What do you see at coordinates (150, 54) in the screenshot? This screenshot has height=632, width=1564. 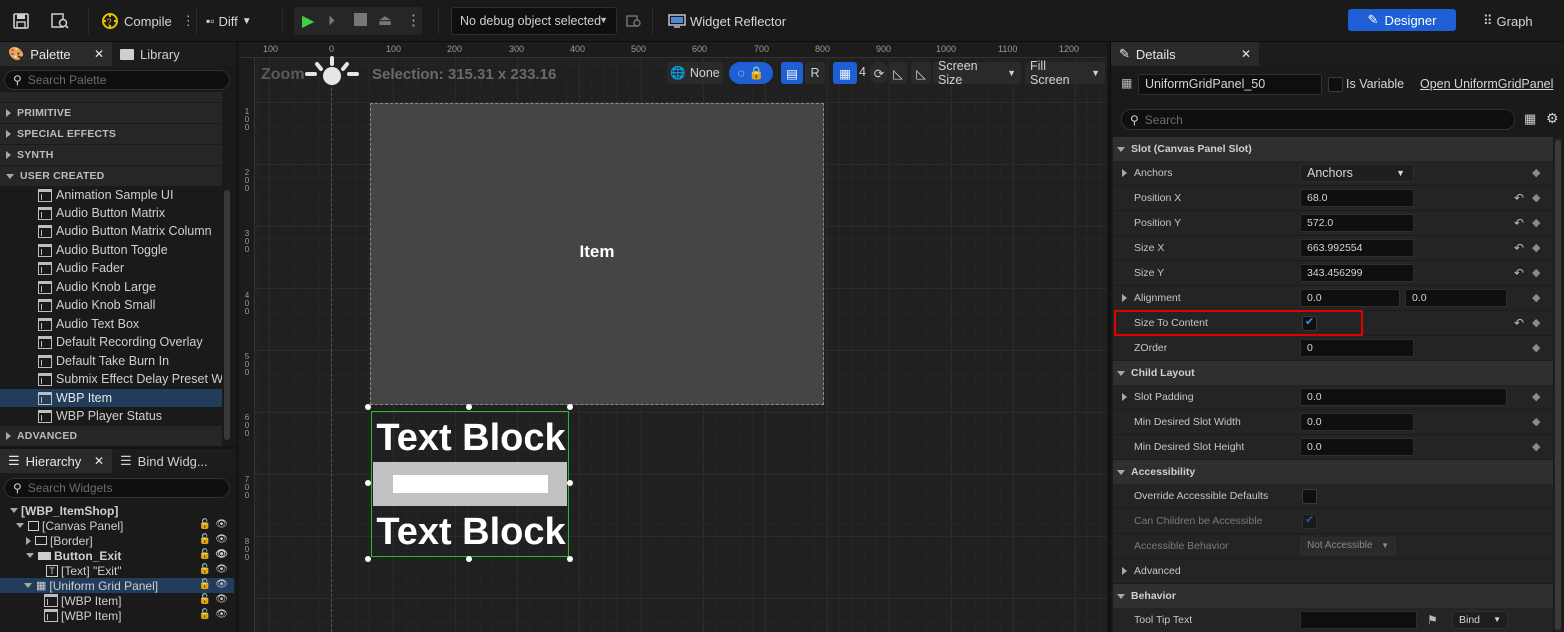 I see `tab-library: Library` at bounding box center [150, 54].